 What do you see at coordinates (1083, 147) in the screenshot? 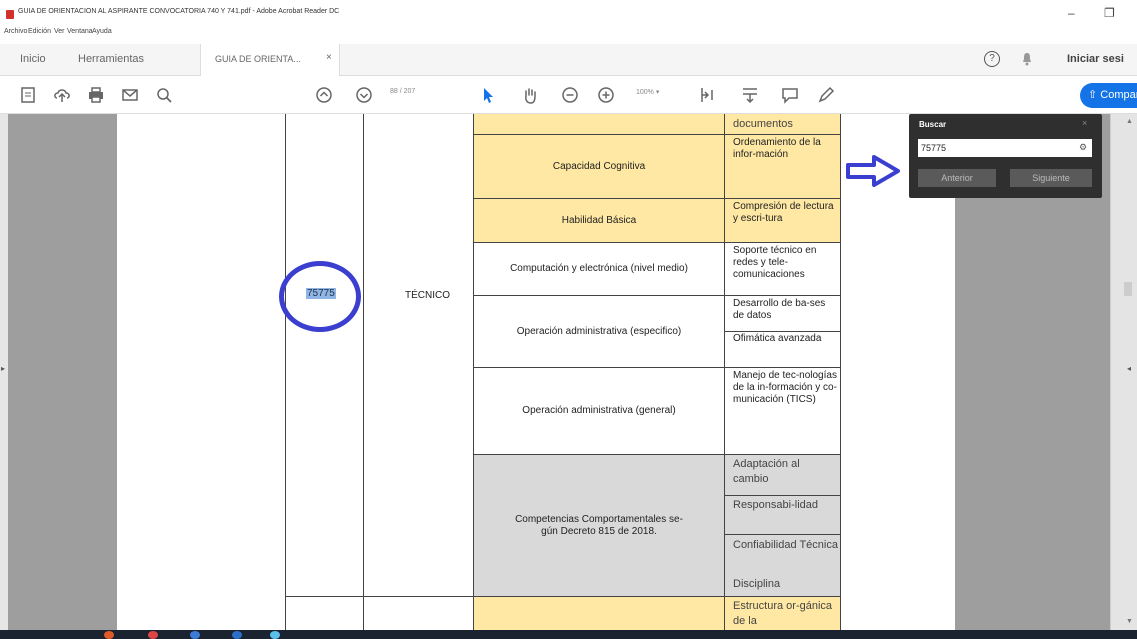
I see `gear-icon: ⚙` at bounding box center [1083, 147].